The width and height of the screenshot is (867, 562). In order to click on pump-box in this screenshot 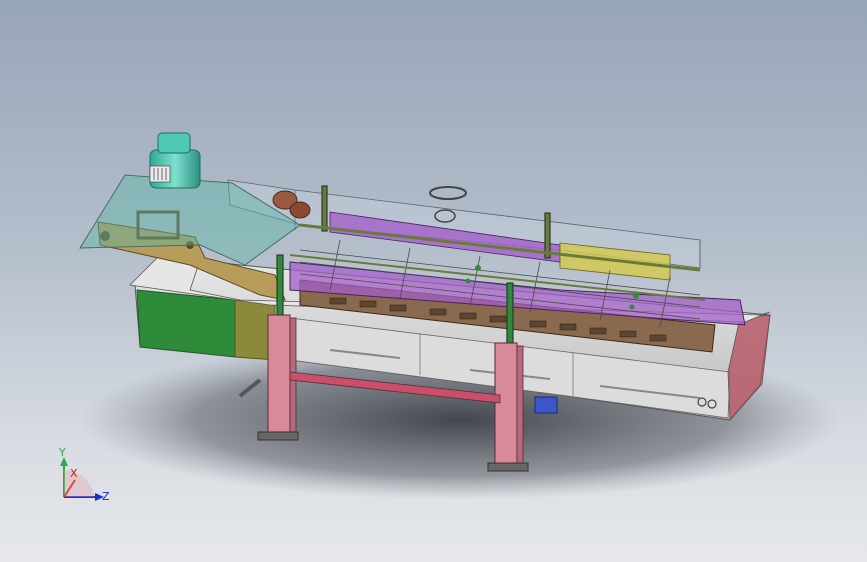, I will do `click(546, 405)`.